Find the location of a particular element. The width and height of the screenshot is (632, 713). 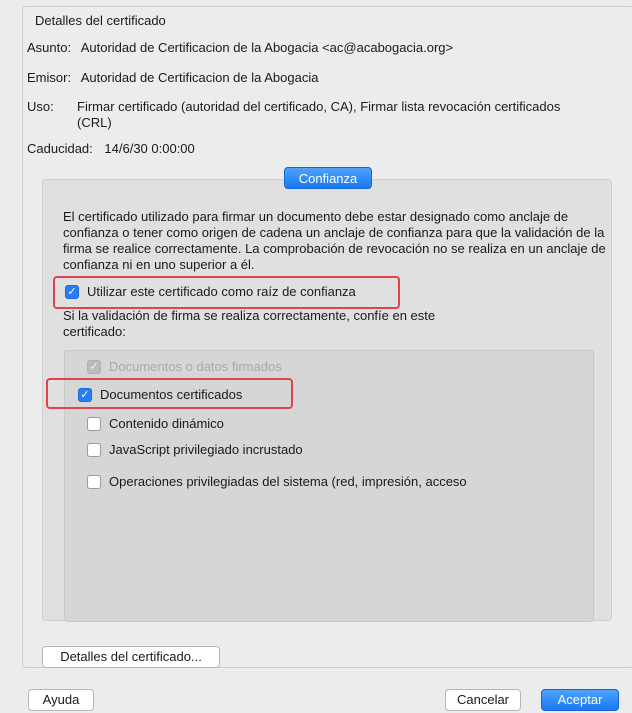

help-button: Ayuda is located at coordinates (61, 700).